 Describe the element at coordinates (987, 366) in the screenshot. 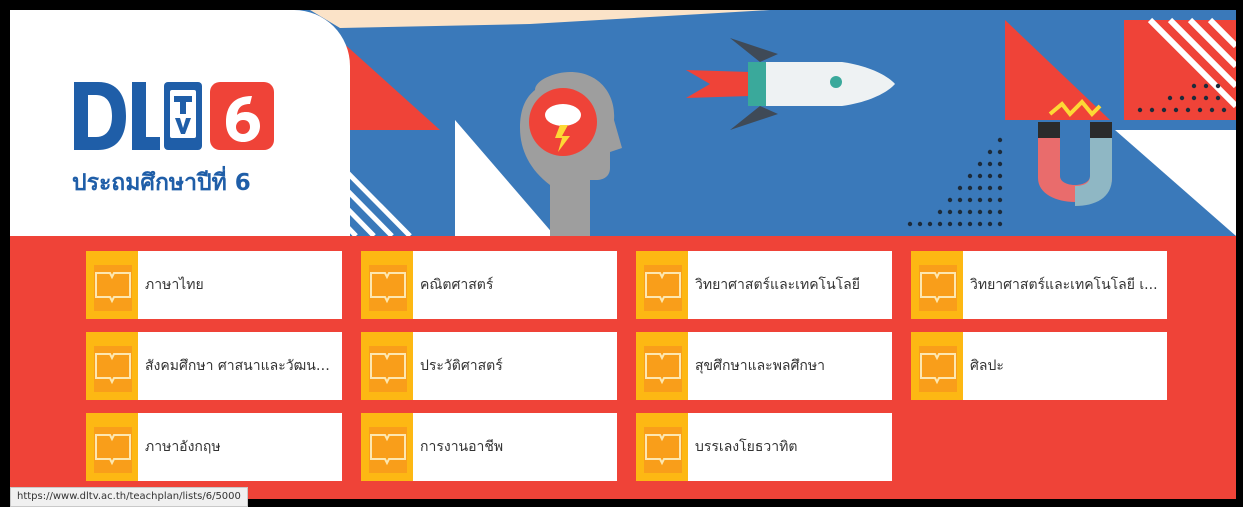

I see `subject-label: ศิลปะ` at that location.